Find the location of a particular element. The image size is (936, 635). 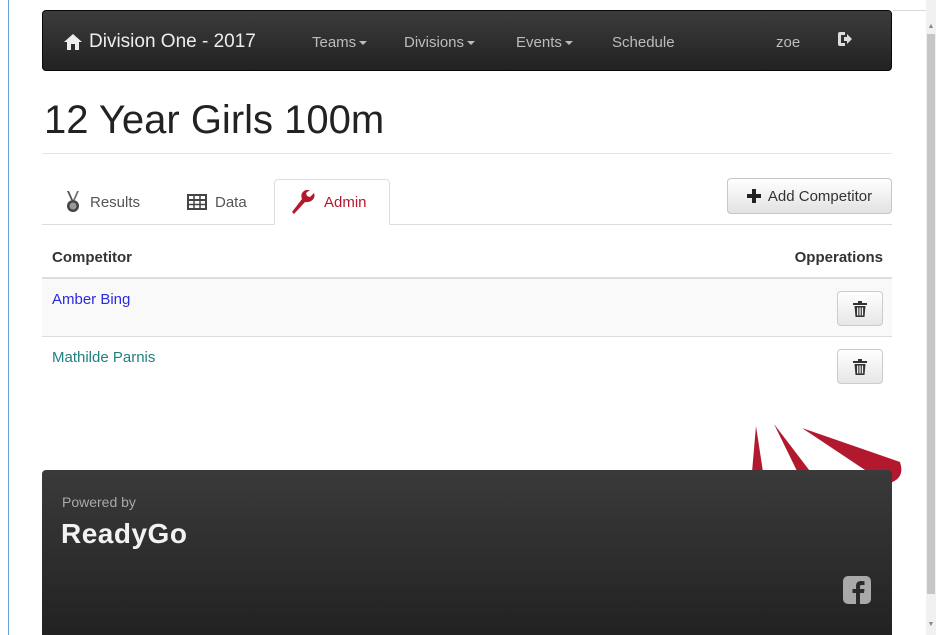

nav-user-label: zoe is located at coordinates (788, 42).